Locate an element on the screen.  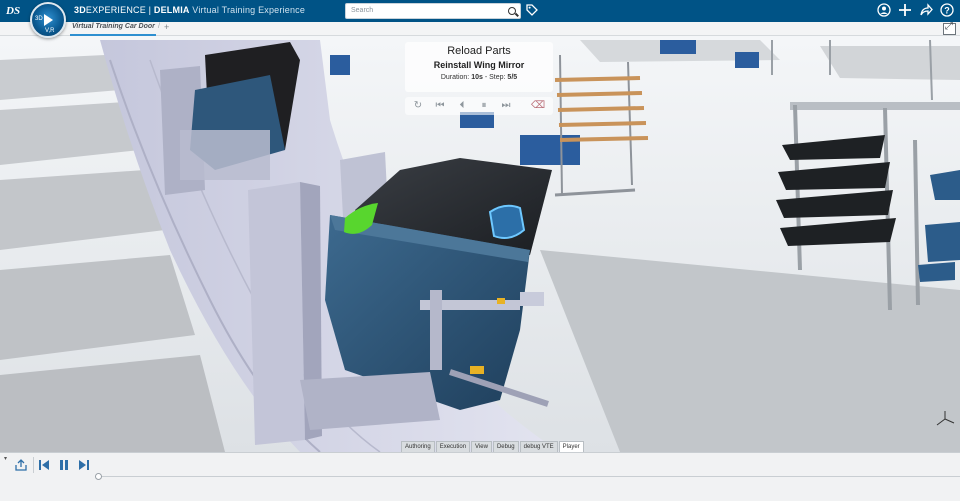
wing-mirror-target is located at coordinates (507, 221).